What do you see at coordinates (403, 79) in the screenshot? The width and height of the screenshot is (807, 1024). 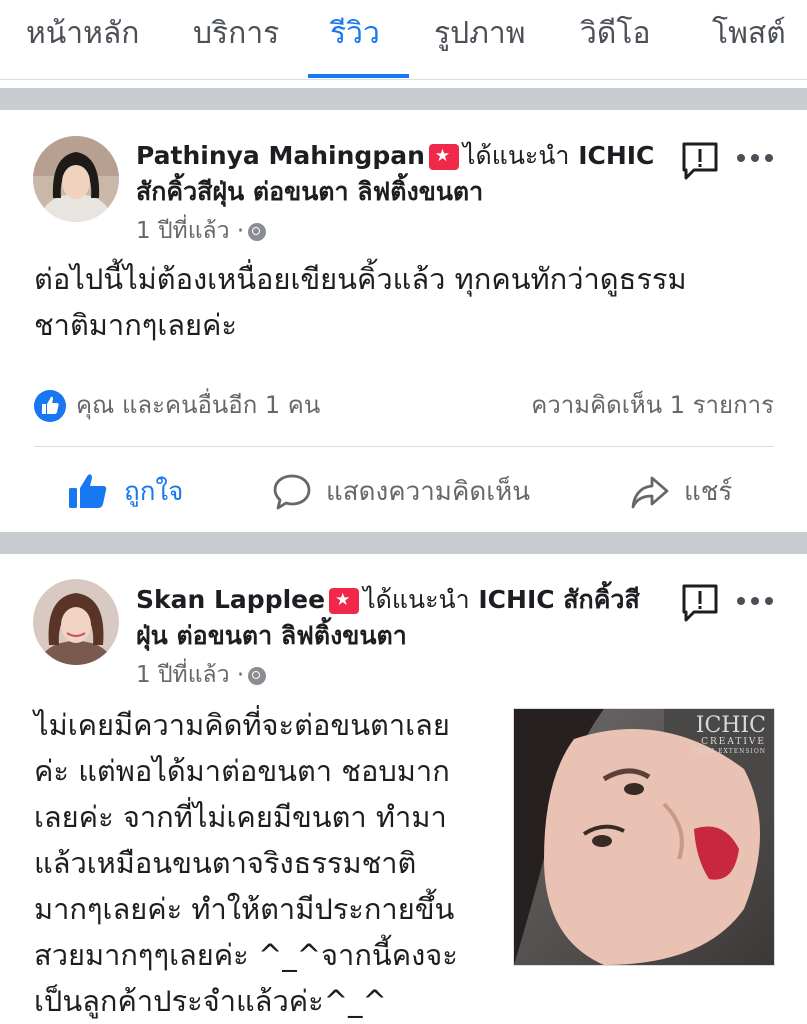 I see `tabs-divider` at bounding box center [403, 79].